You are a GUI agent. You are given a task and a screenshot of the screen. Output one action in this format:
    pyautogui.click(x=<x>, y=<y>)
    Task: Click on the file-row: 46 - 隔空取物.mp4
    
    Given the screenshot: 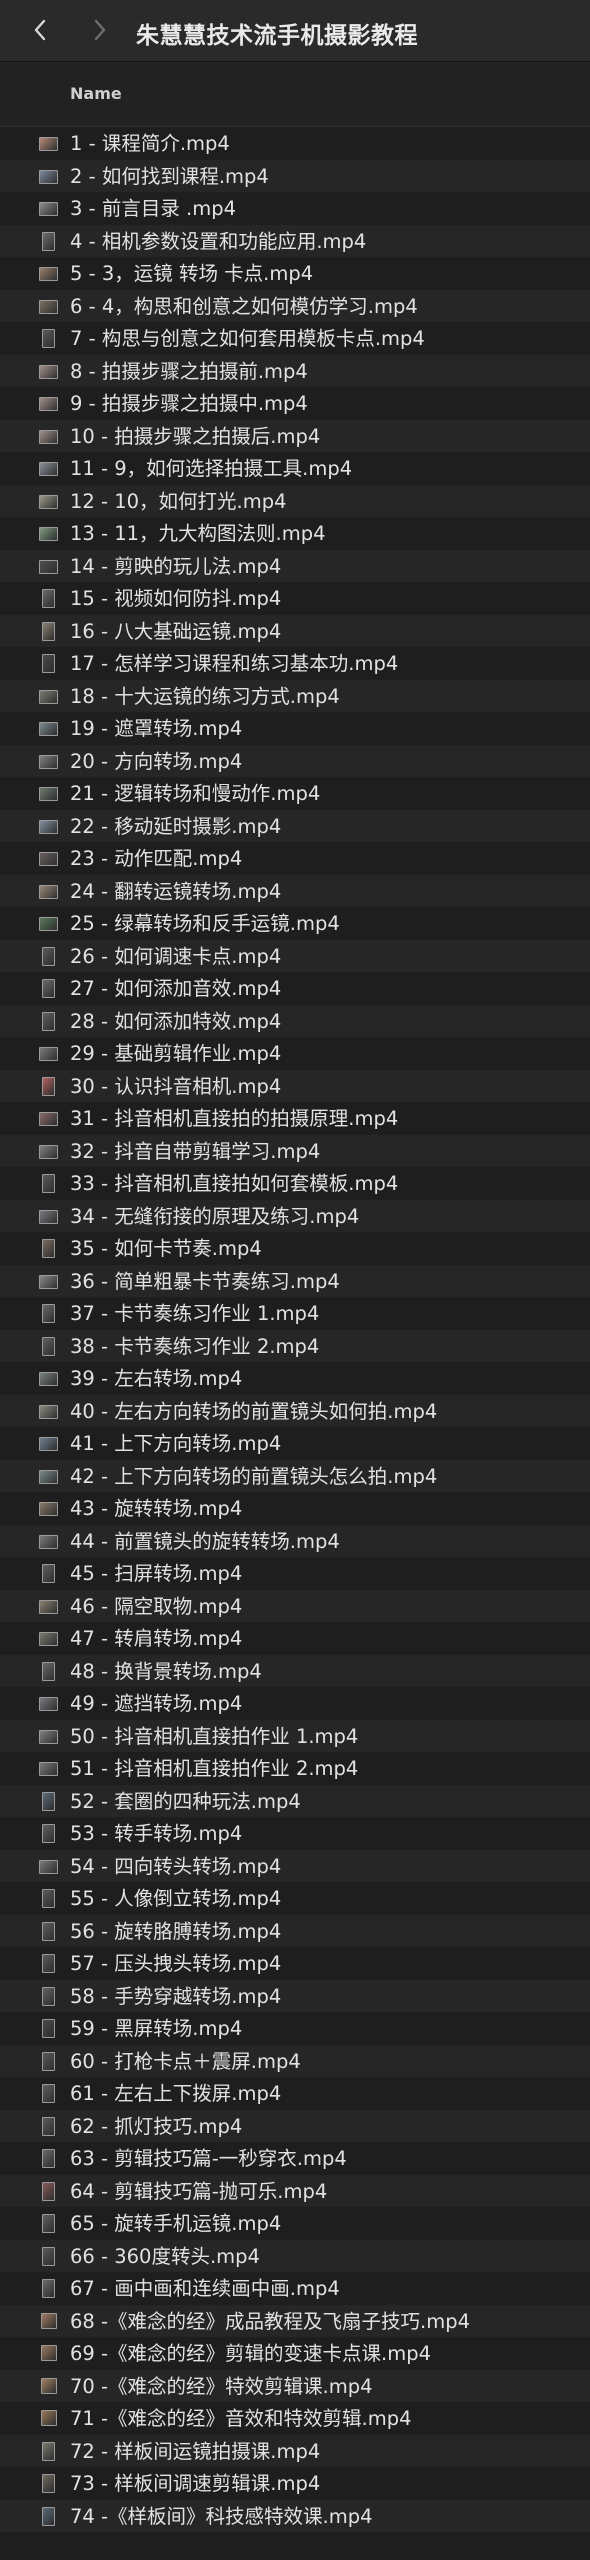 What is the action you would take?
    pyautogui.click(x=295, y=1605)
    